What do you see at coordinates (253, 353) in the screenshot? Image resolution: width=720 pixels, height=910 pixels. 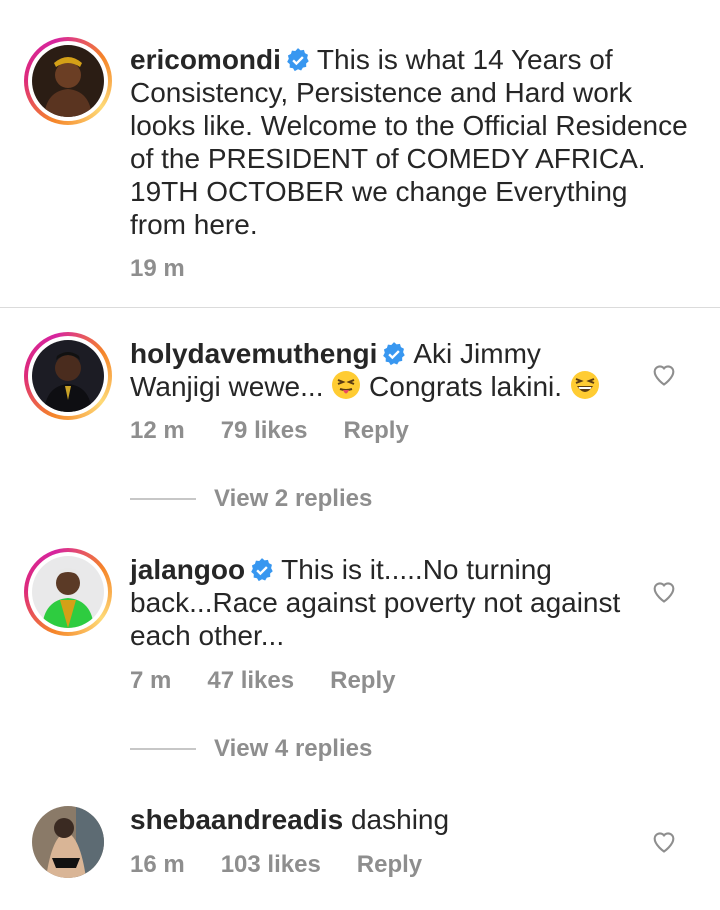 I see `username-holydavemuthengi: holydavemuthengi` at bounding box center [253, 353].